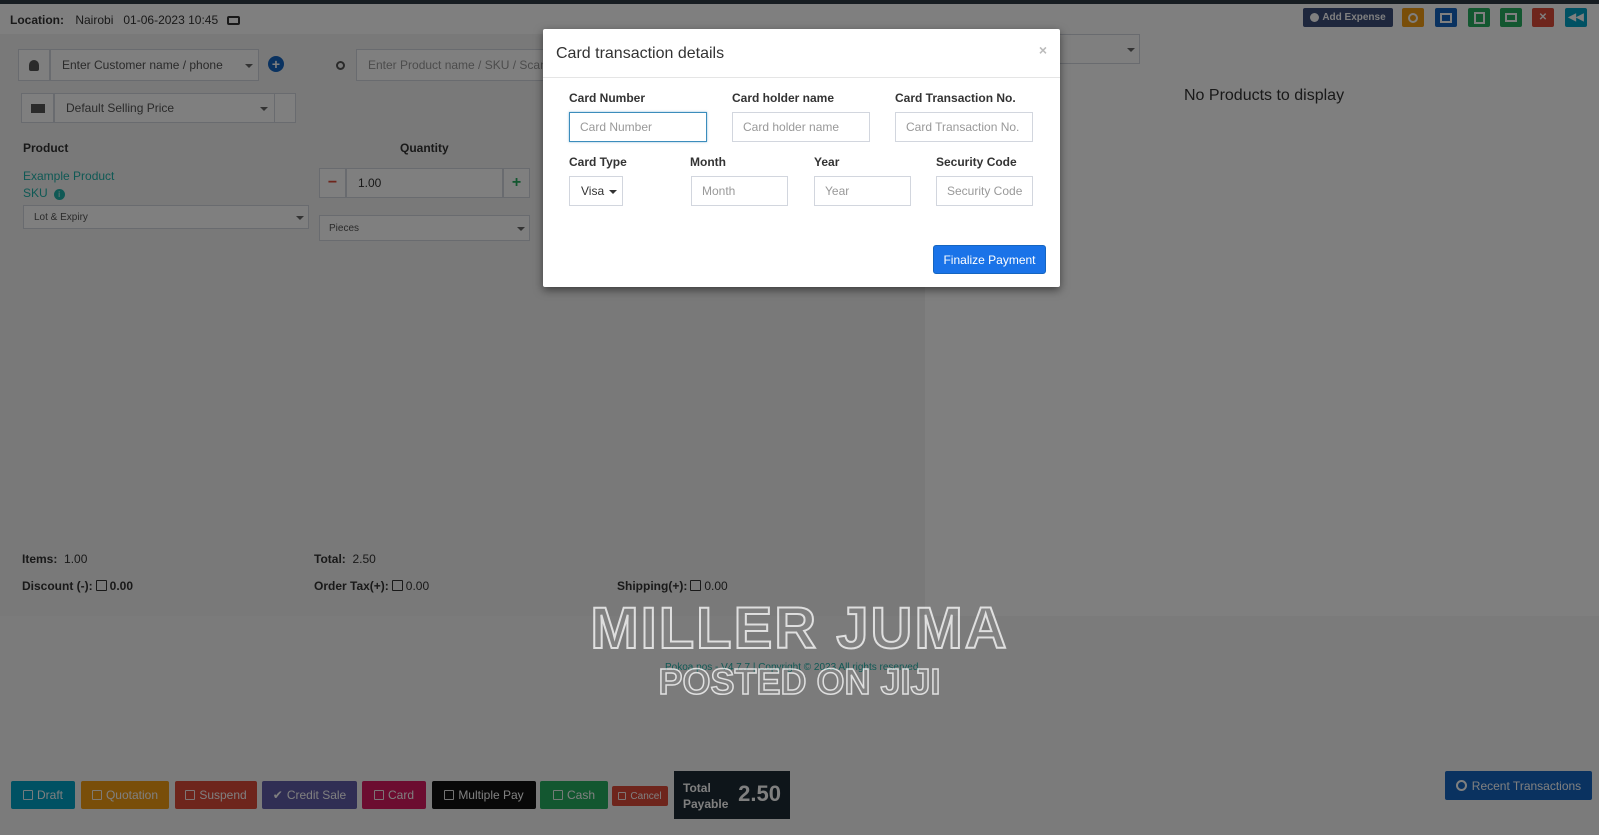 The image size is (1599, 835). What do you see at coordinates (598, 162) in the screenshot?
I see `card-type-label: Card Type` at bounding box center [598, 162].